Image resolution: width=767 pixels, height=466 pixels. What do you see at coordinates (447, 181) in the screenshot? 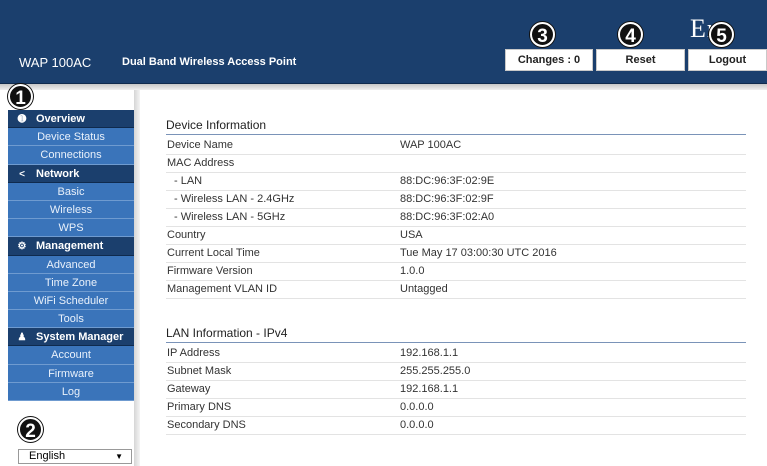
I see `row-value: 88:DC:96:3F:02:9E` at bounding box center [447, 181].